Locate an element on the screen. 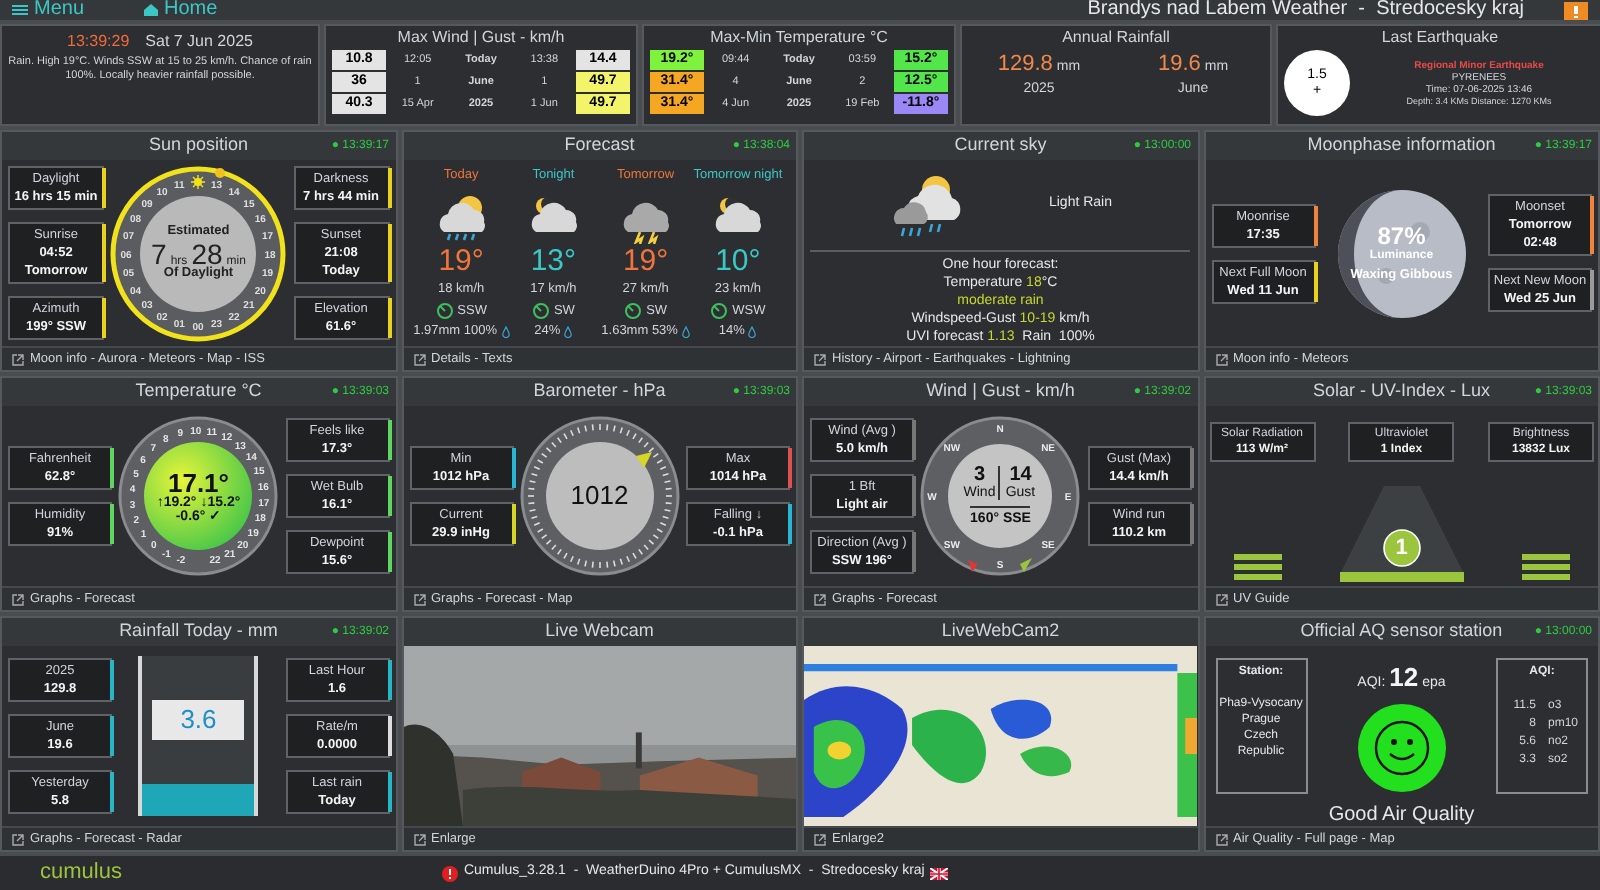 Image resolution: width=1600 pixels, height=890 pixels. panel-title: Sun position is located at coordinates (198, 145).